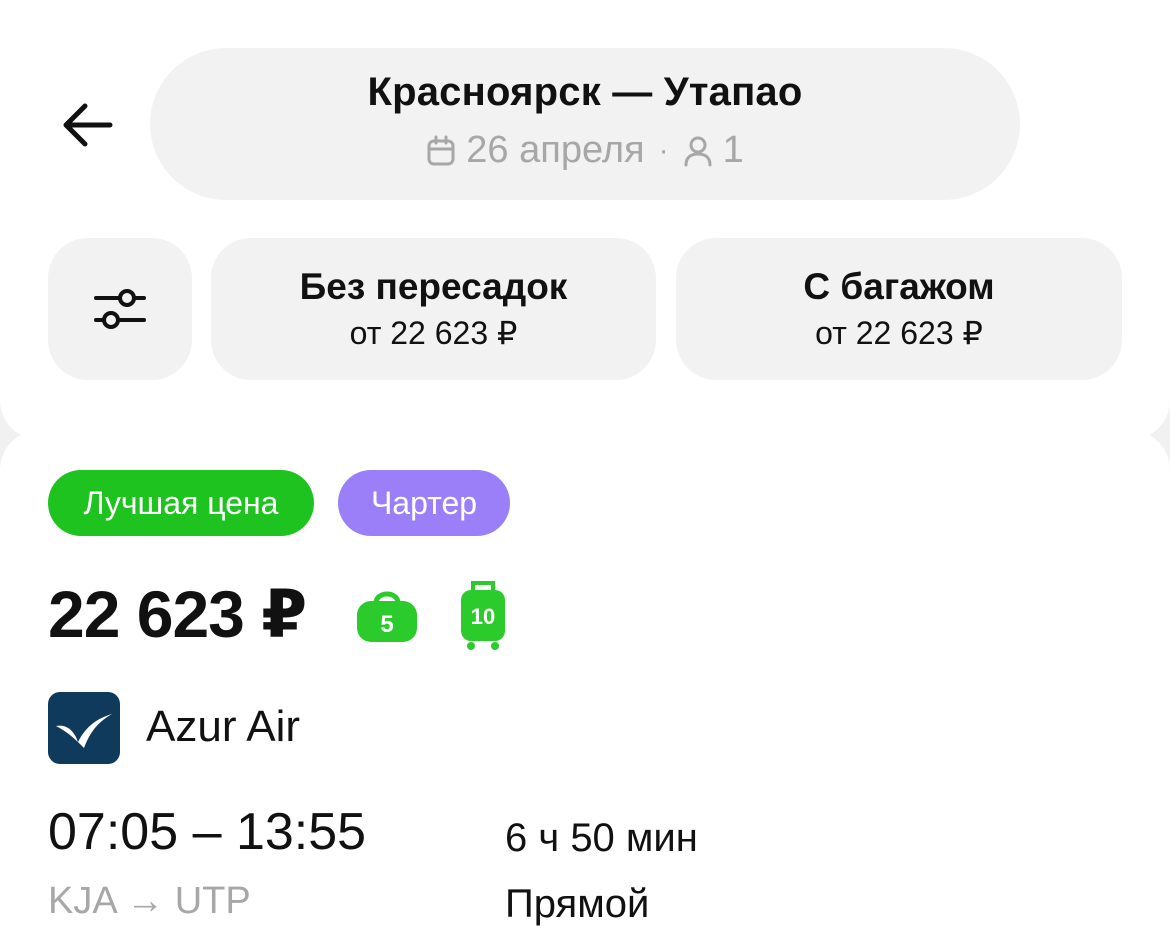 The width and height of the screenshot is (1170, 950). Describe the element at coordinates (585, 124) in the screenshot. I see `route-search-summary: Красноярск — Утапао 26 апреля · 1` at that location.